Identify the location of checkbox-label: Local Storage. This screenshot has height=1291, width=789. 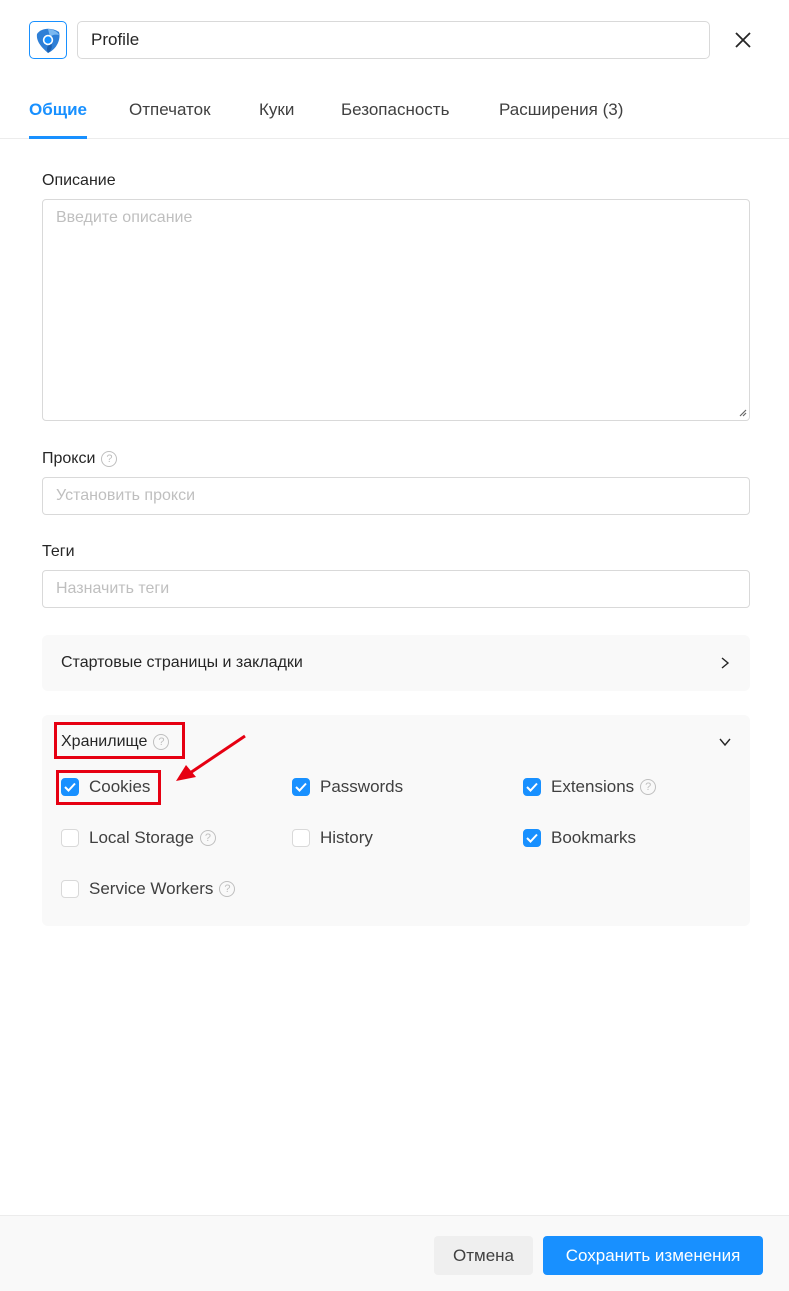
(141, 837).